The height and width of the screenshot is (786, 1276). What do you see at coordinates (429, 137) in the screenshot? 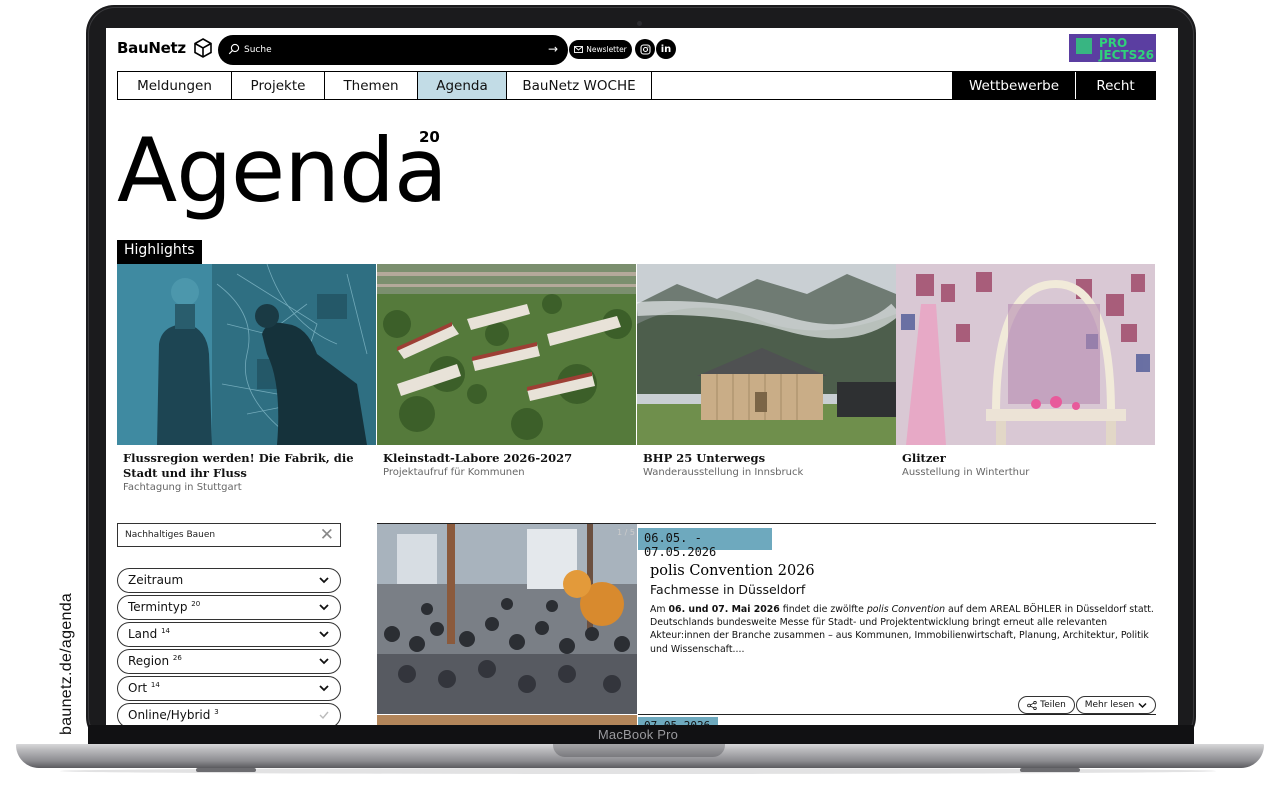
I see `title-count: 20` at bounding box center [429, 137].